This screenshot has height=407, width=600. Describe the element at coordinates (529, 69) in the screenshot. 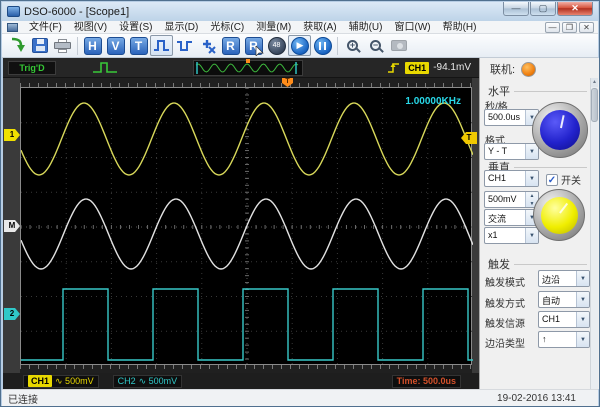

I see `online-indicator` at that location.